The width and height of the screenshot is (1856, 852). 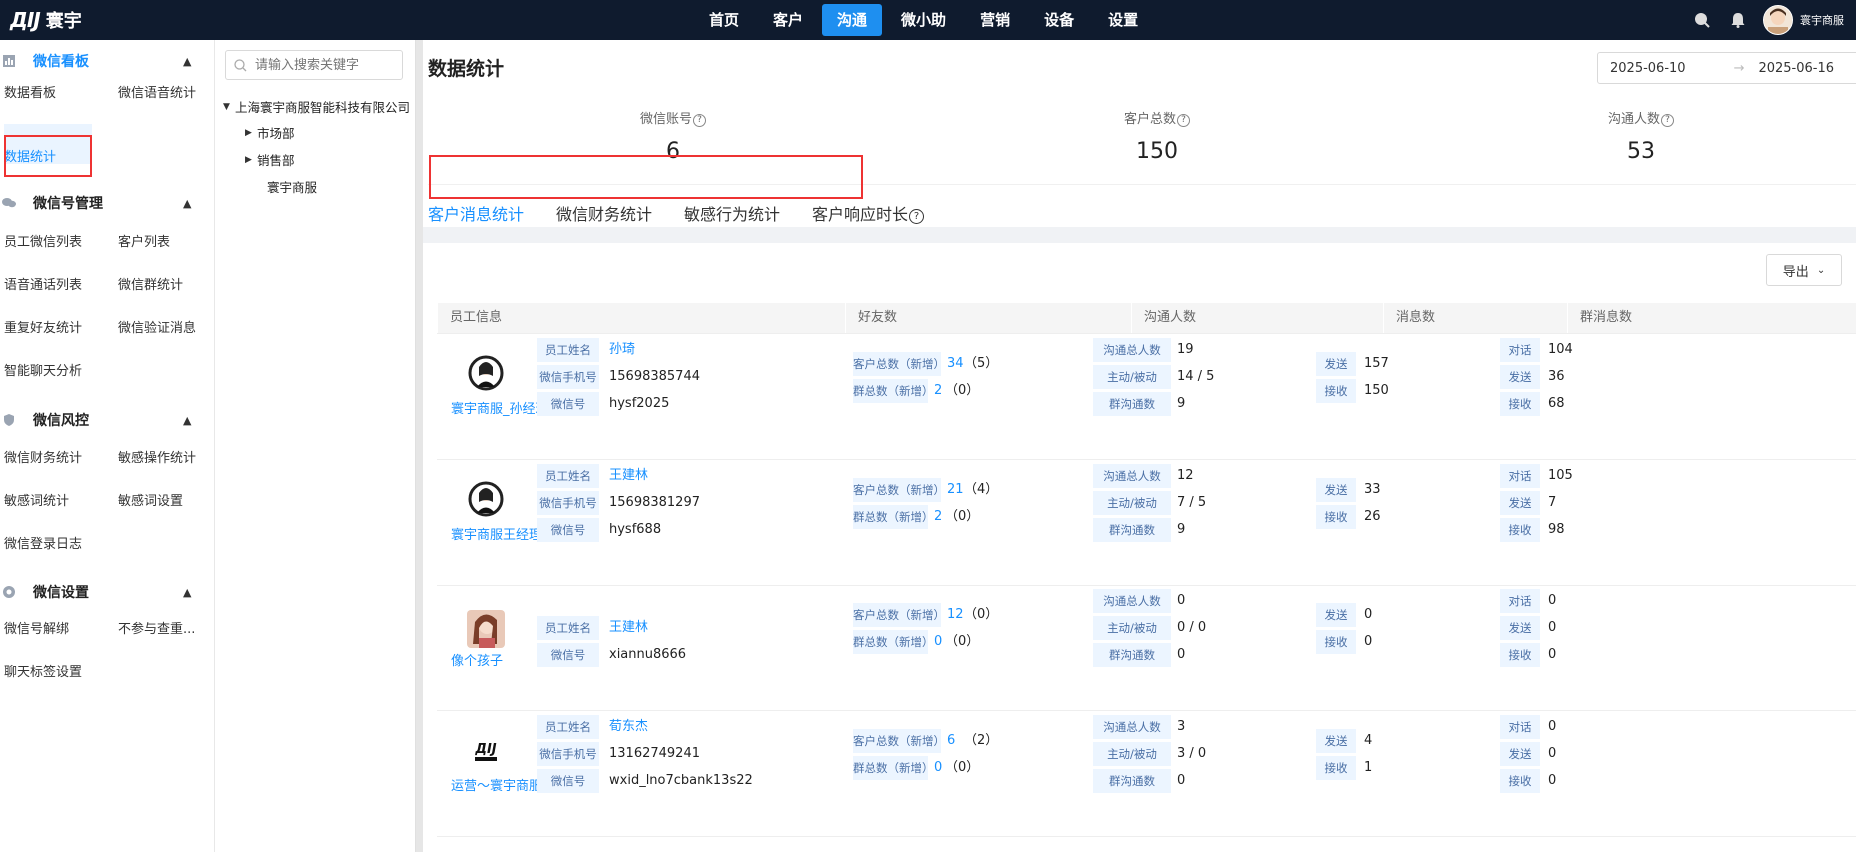 What do you see at coordinates (43, 542) in the screenshot?
I see `sidebar-item-login-log: 微信登录日志` at bounding box center [43, 542].